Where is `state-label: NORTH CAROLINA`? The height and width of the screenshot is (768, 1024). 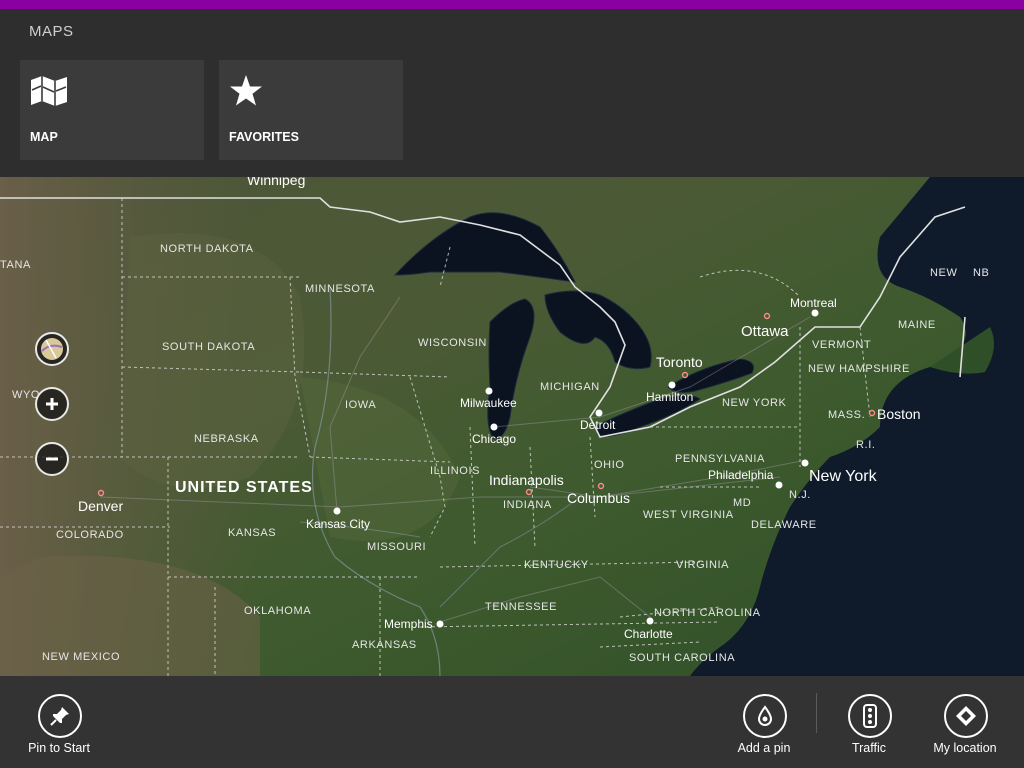
state-label: NORTH CAROLINA is located at coordinates (707, 613).